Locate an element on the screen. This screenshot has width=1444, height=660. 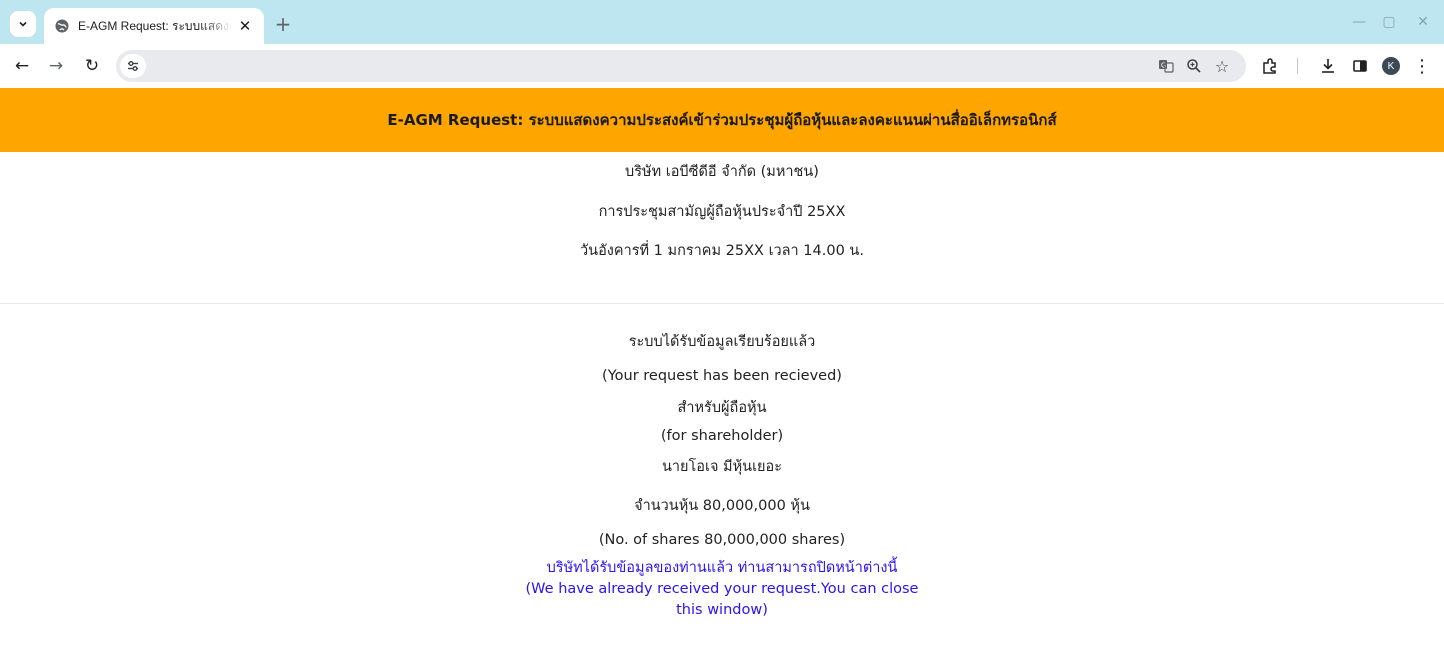
minimize-button: — is located at coordinates (1359, 22).